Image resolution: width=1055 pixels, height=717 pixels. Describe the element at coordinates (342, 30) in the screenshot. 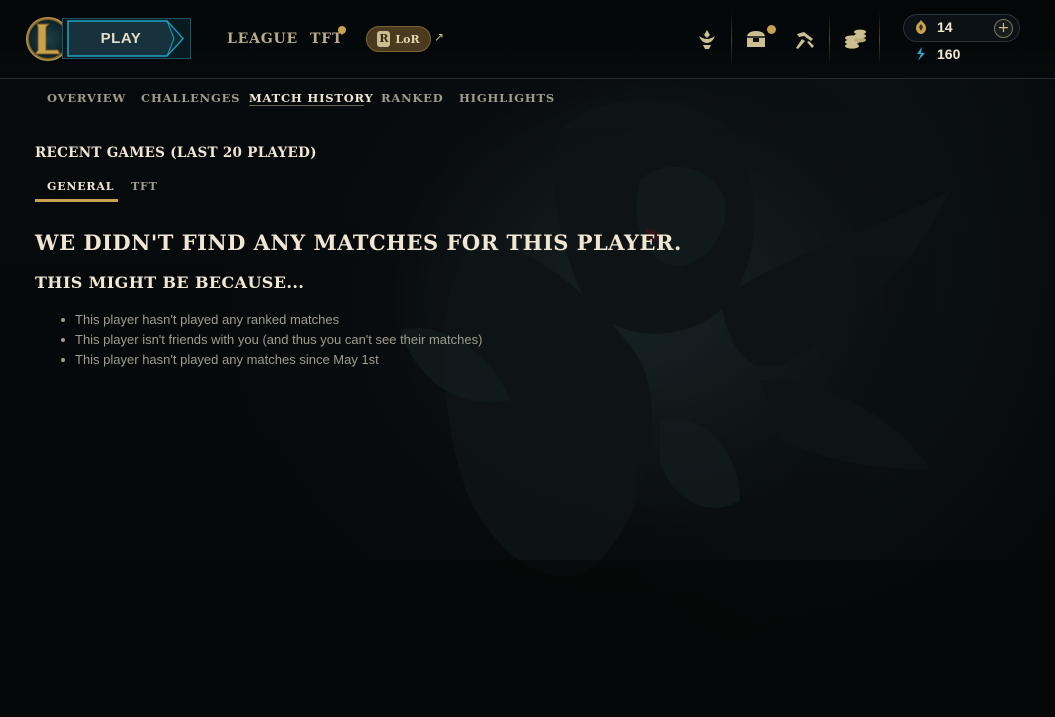

I see `tft-notification-dot` at that location.